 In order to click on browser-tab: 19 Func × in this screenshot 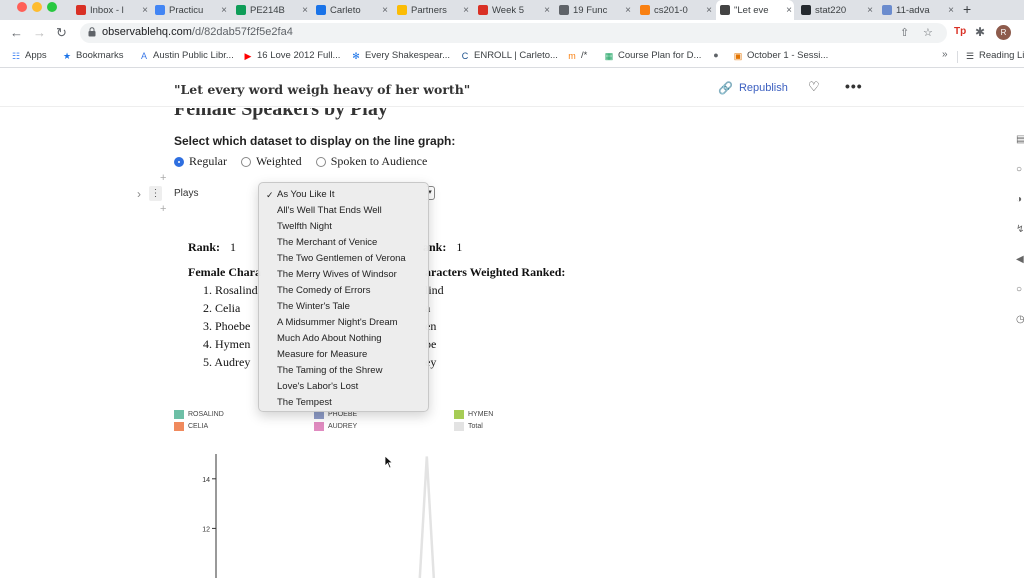, I will do `click(594, 10)`.